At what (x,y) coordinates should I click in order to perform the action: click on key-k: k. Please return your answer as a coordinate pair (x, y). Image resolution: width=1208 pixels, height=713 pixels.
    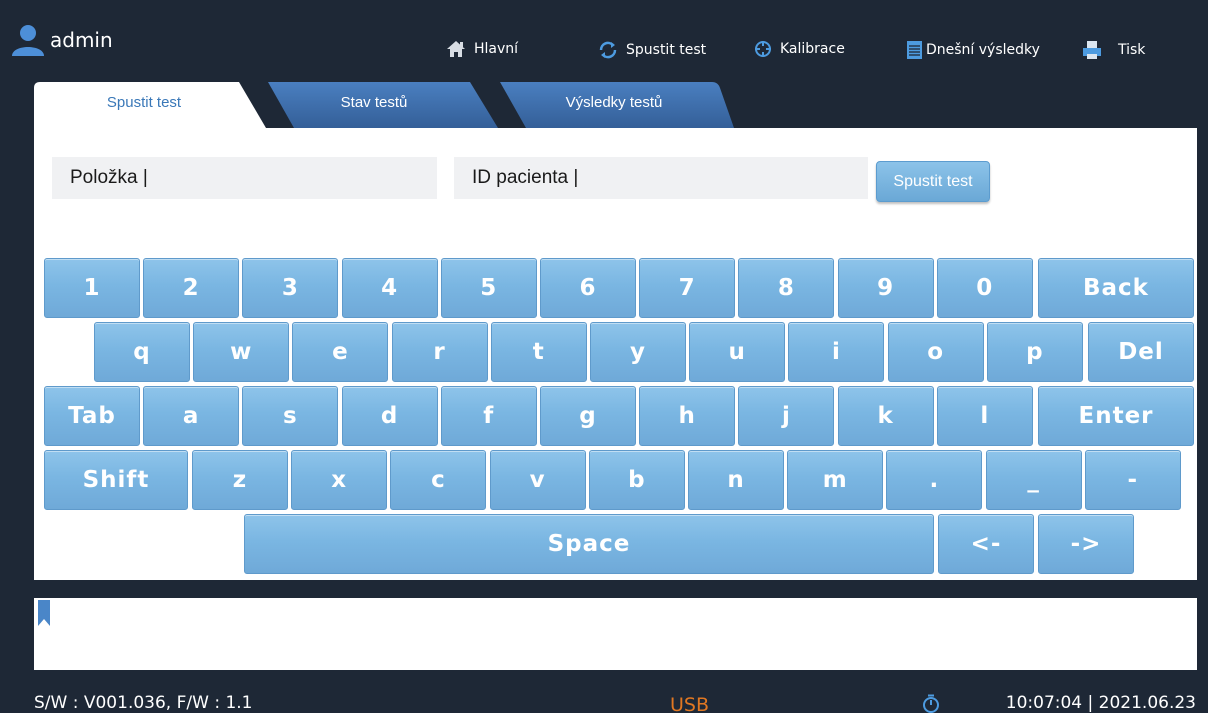
    Looking at the image, I should click on (885, 416).